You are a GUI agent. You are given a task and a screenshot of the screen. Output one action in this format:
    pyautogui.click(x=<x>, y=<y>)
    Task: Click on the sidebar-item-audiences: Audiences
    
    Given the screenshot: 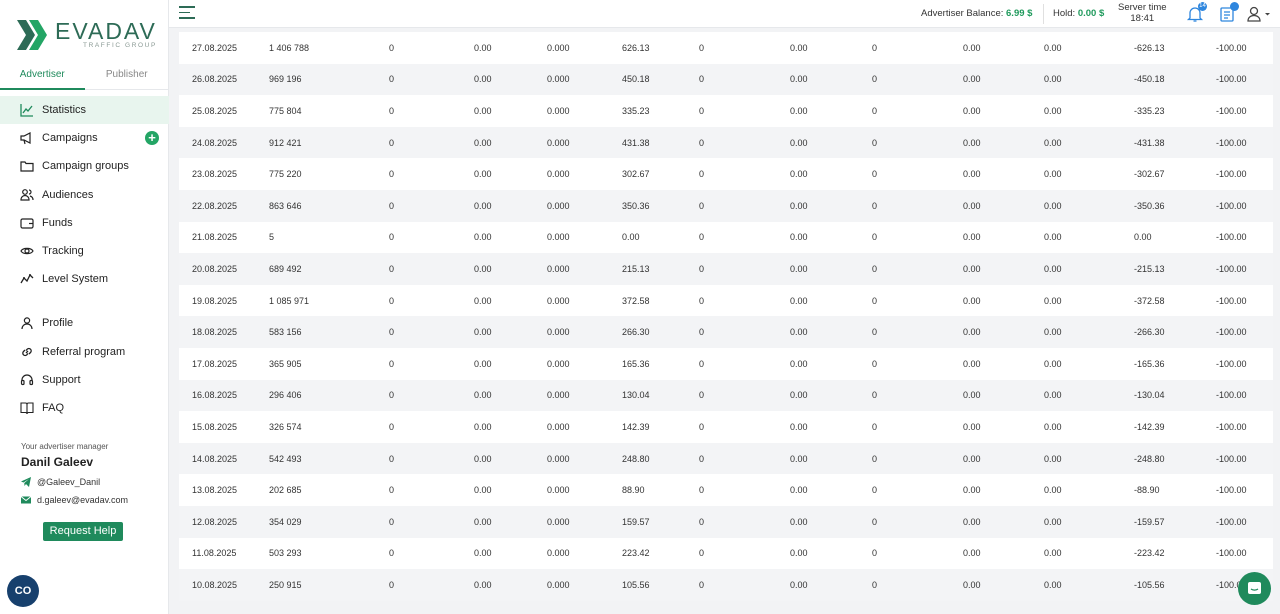 What is the action you would take?
    pyautogui.click(x=84, y=195)
    